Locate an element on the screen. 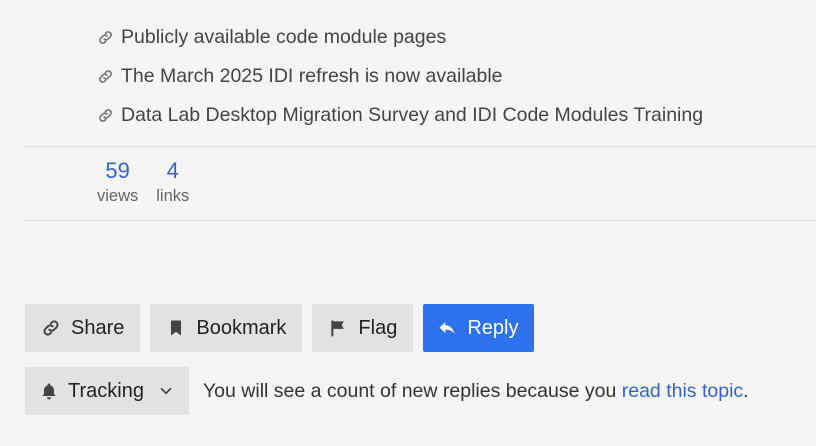  tracking-reason-suffix: . is located at coordinates (746, 390).